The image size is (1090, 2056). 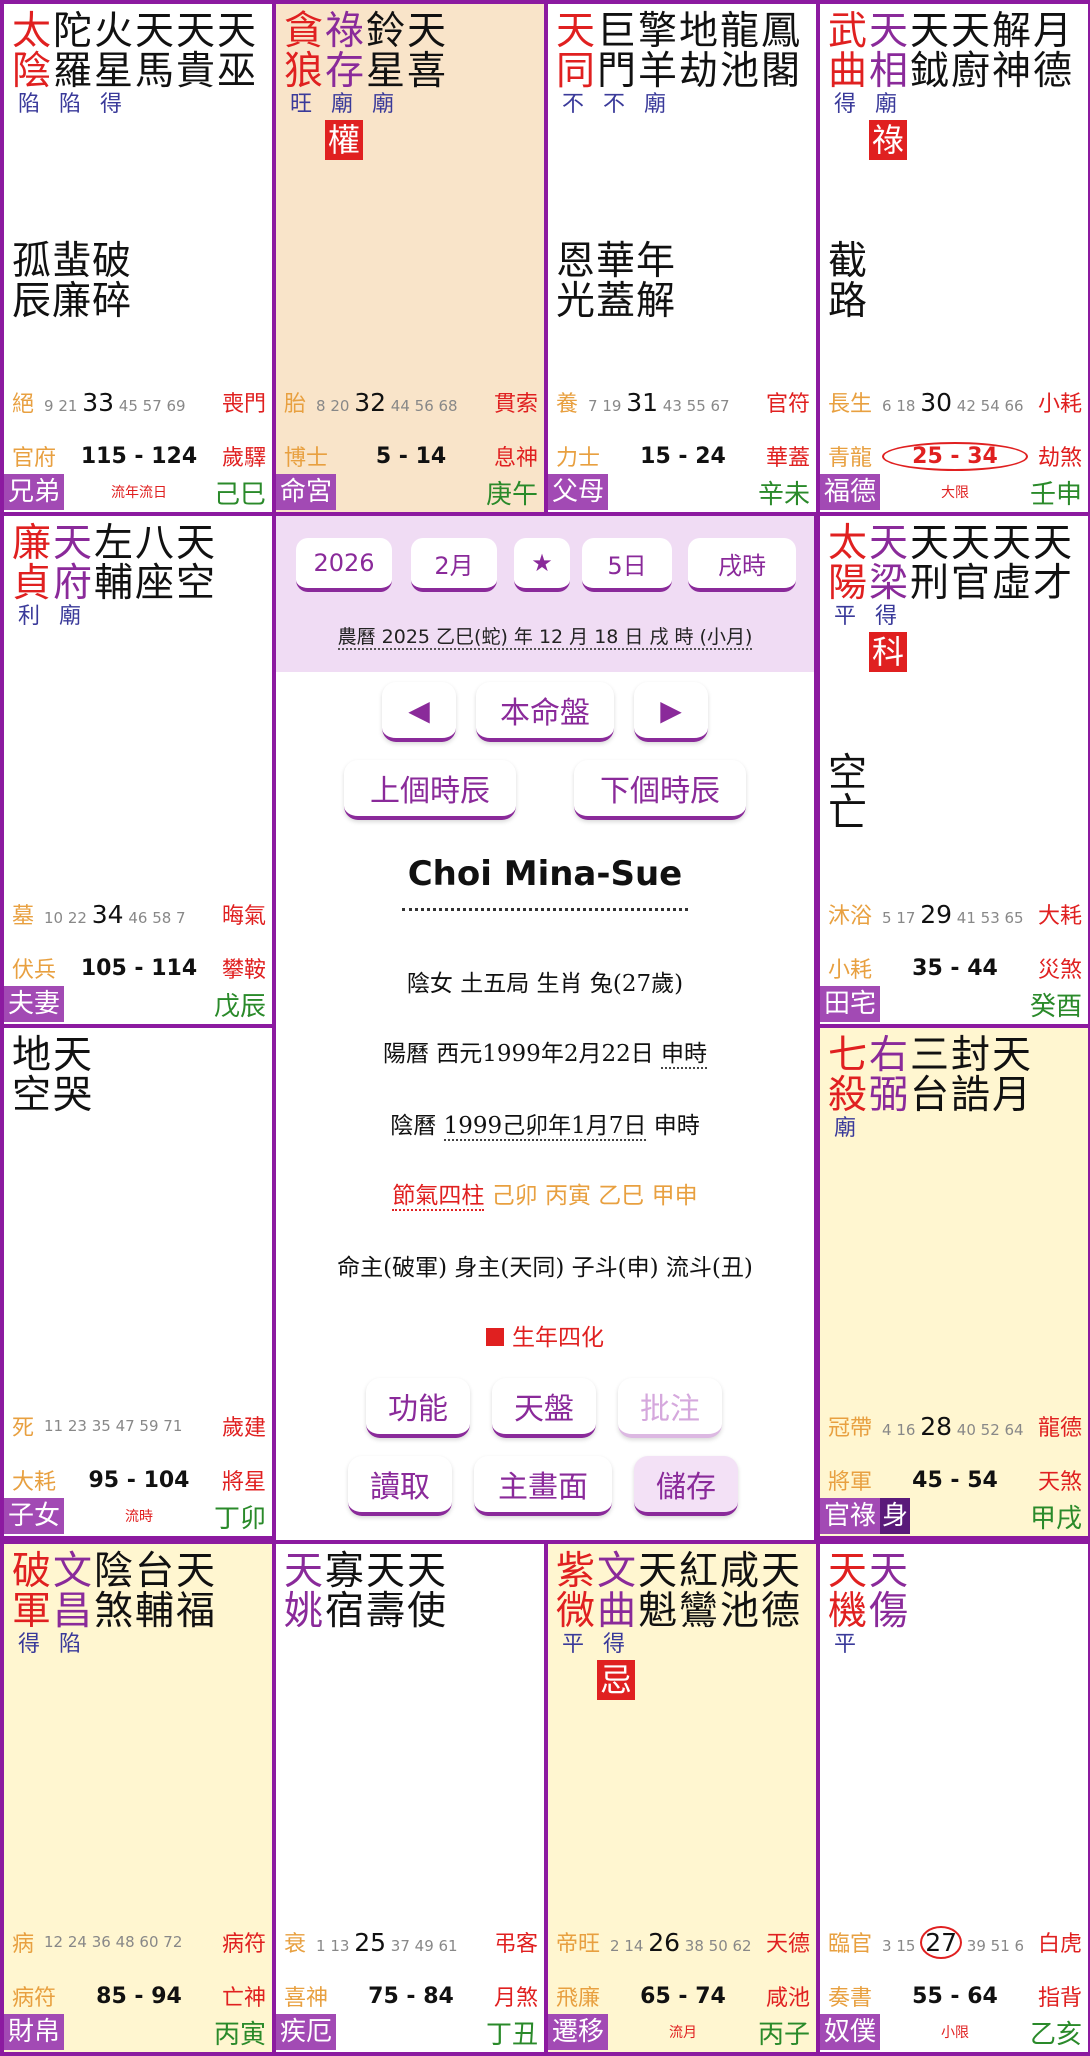 I want to click on function-button: 功能, so click(x=418, y=1408).